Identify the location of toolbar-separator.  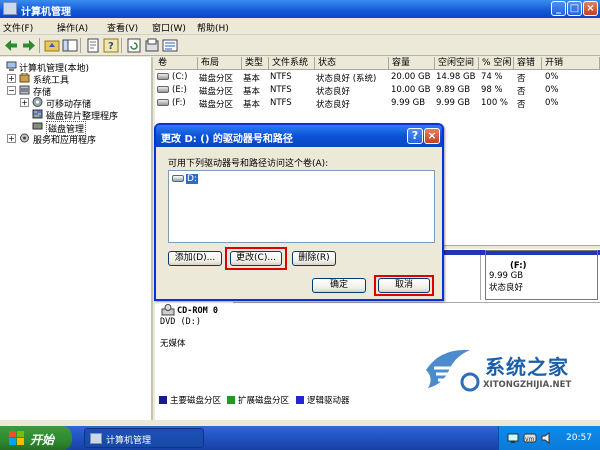
(121, 45).